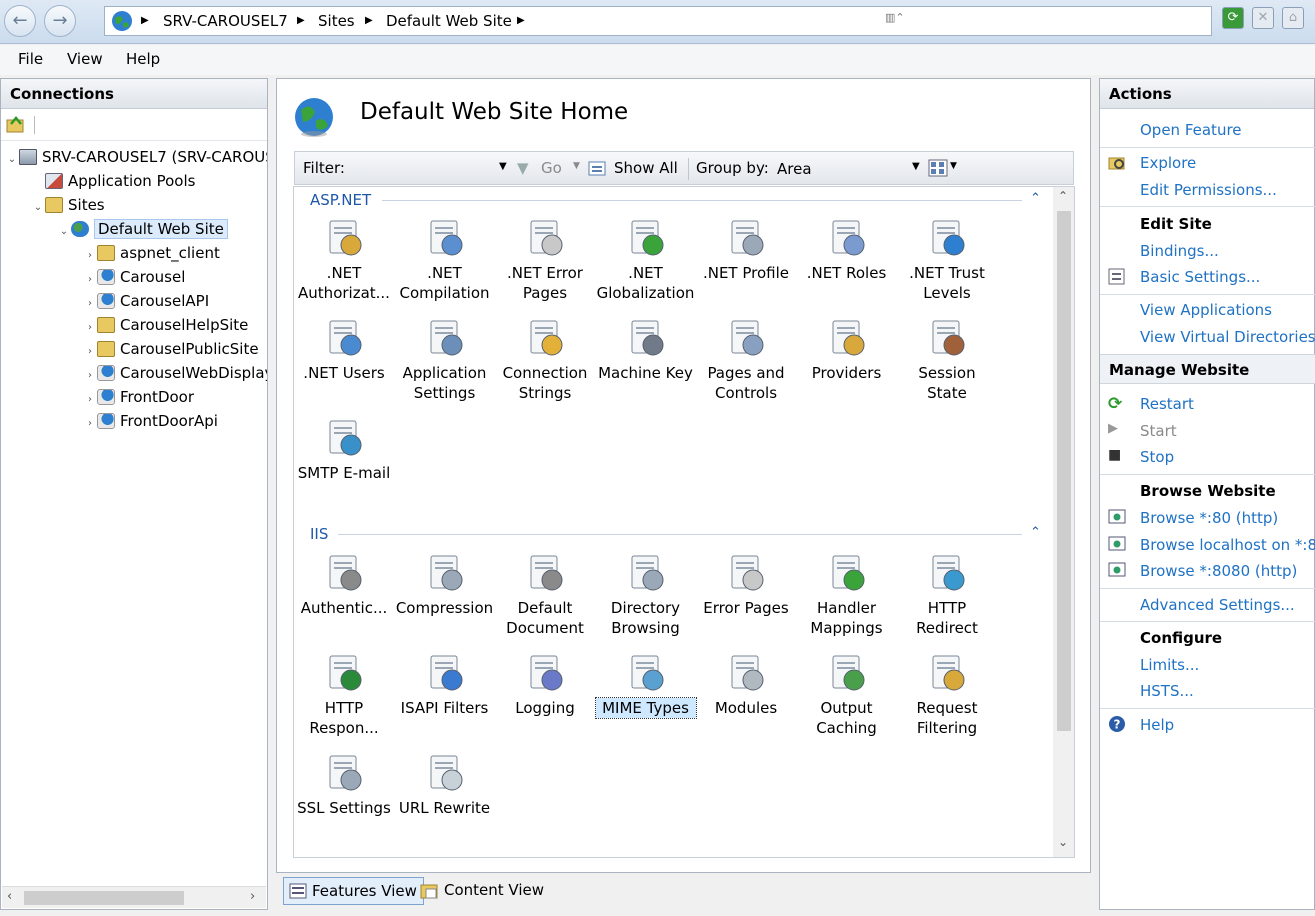 Image resolution: width=1315 pixels, height=916 pixels. What do you see at coordinates (445, 585) in the screenshot?
I see `feature-compression: Compression` at bounding box center [445, 585].